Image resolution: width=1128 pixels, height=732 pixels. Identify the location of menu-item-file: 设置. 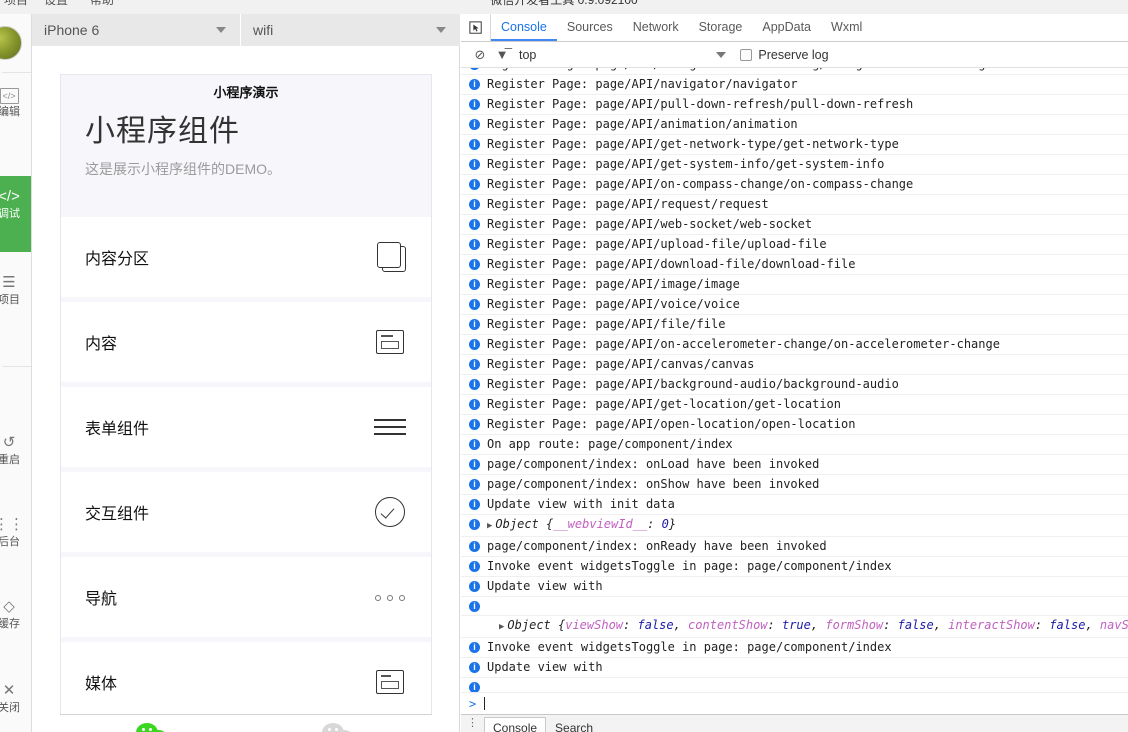
(56, 4).